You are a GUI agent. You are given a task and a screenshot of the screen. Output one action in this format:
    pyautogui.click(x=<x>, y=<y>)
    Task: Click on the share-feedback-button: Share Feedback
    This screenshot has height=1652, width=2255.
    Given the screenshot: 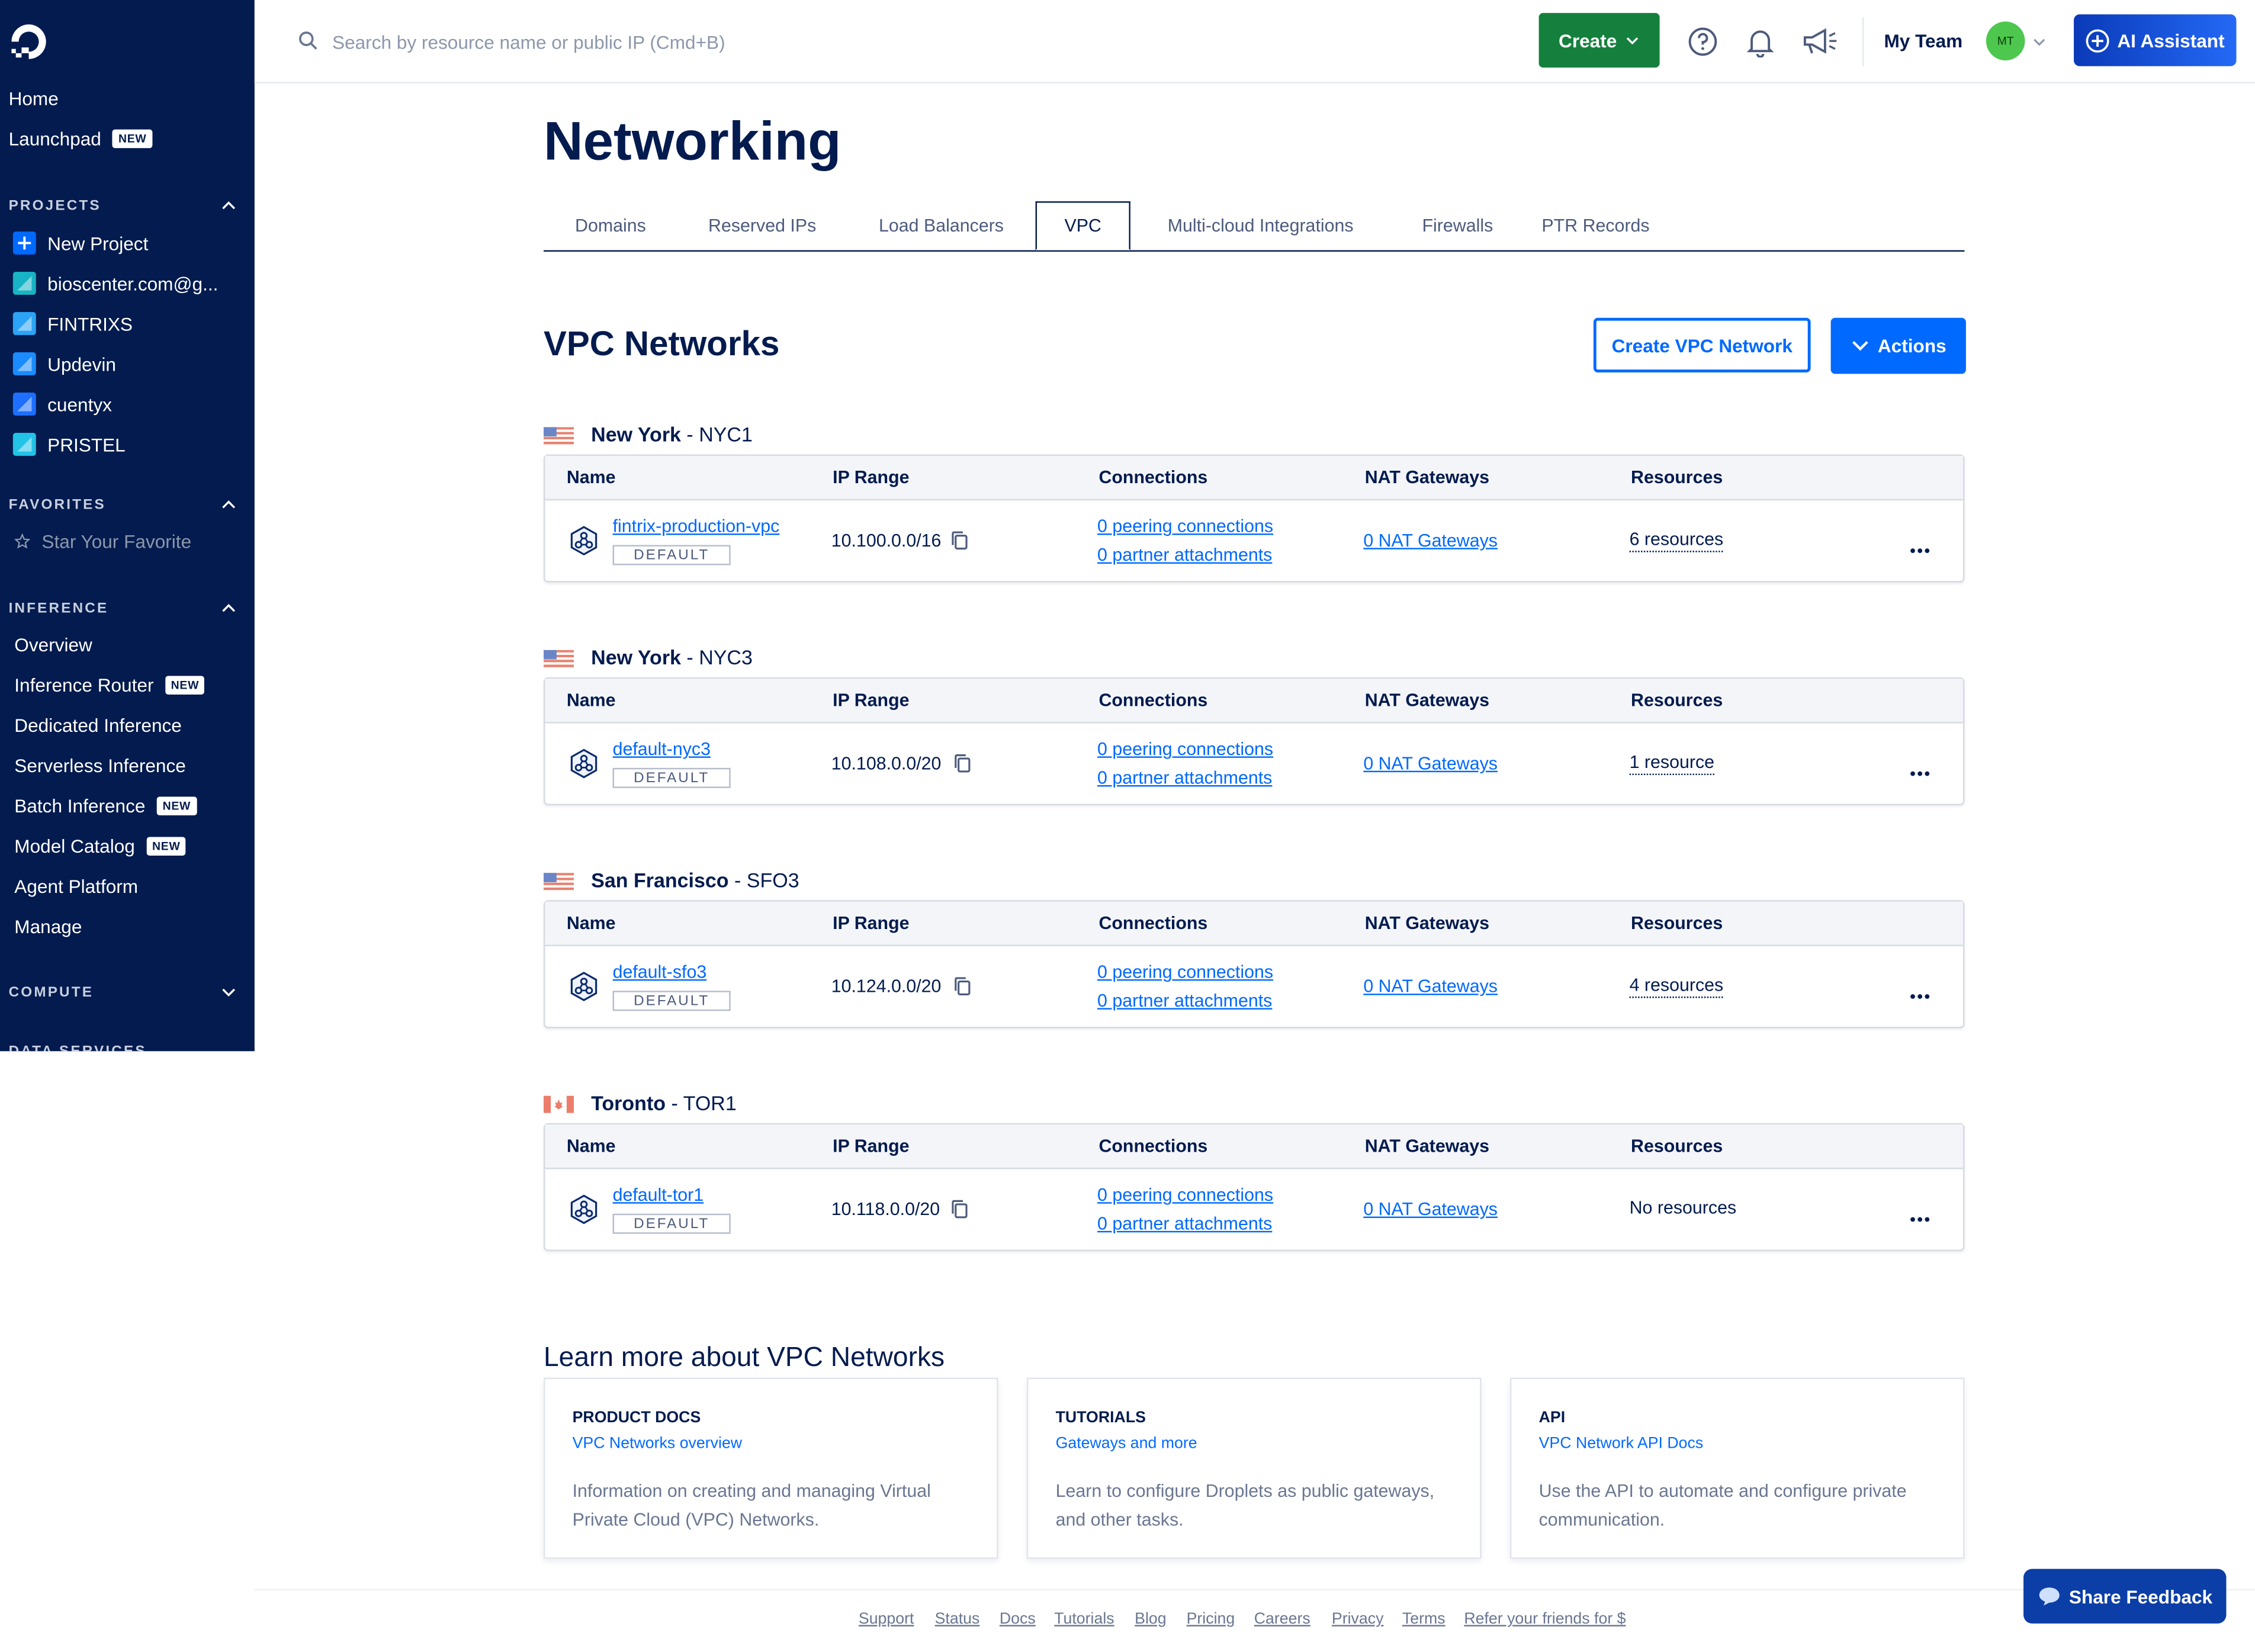 What is the action you would take?
    pyautogui.click(x=2125, y=1596)
    